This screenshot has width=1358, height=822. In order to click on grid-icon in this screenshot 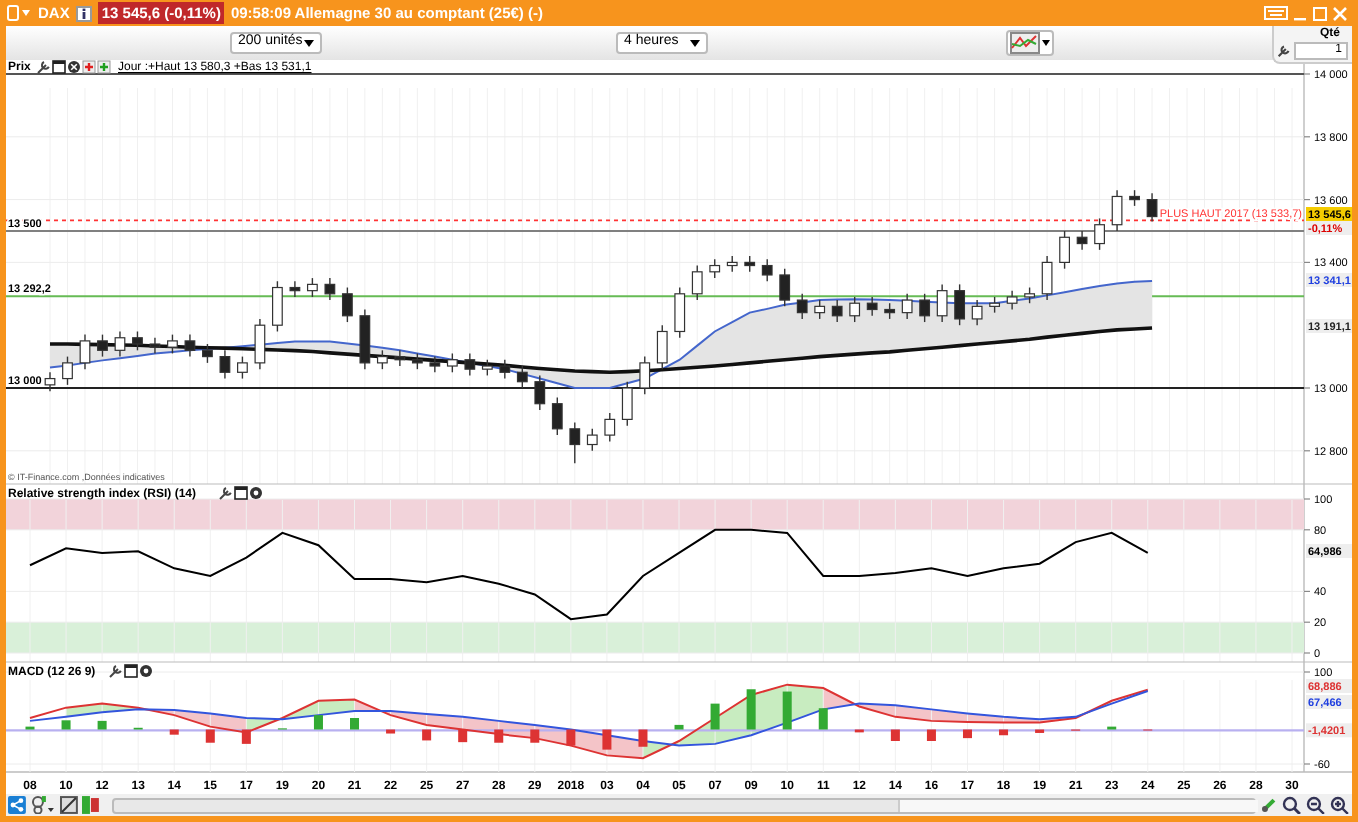, I will do `click(68, 805)`.